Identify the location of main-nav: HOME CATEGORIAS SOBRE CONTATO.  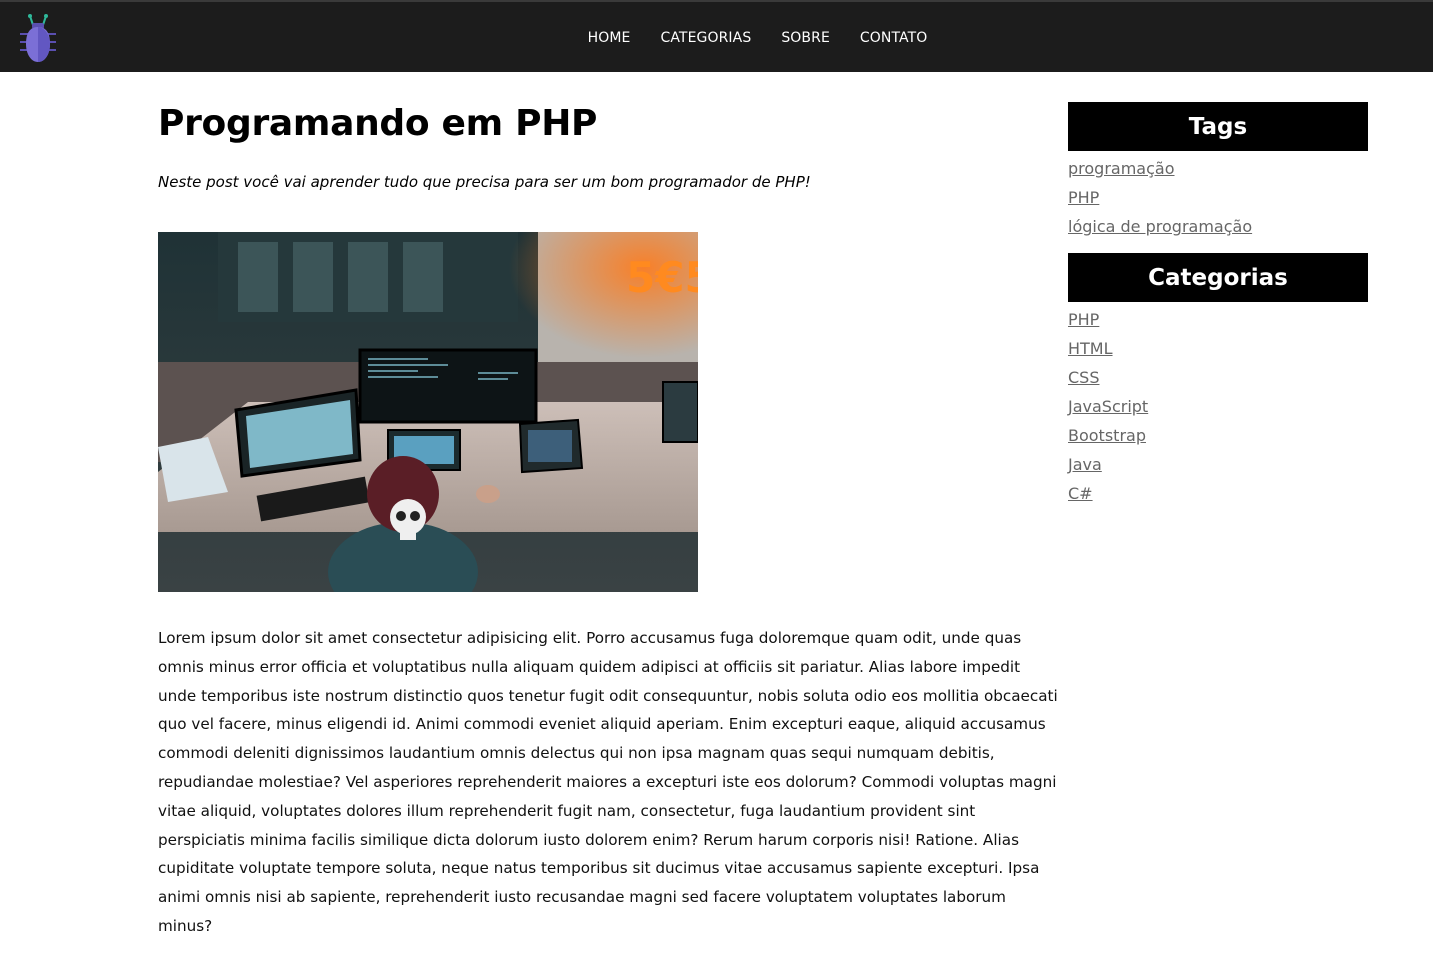
(716, 38).